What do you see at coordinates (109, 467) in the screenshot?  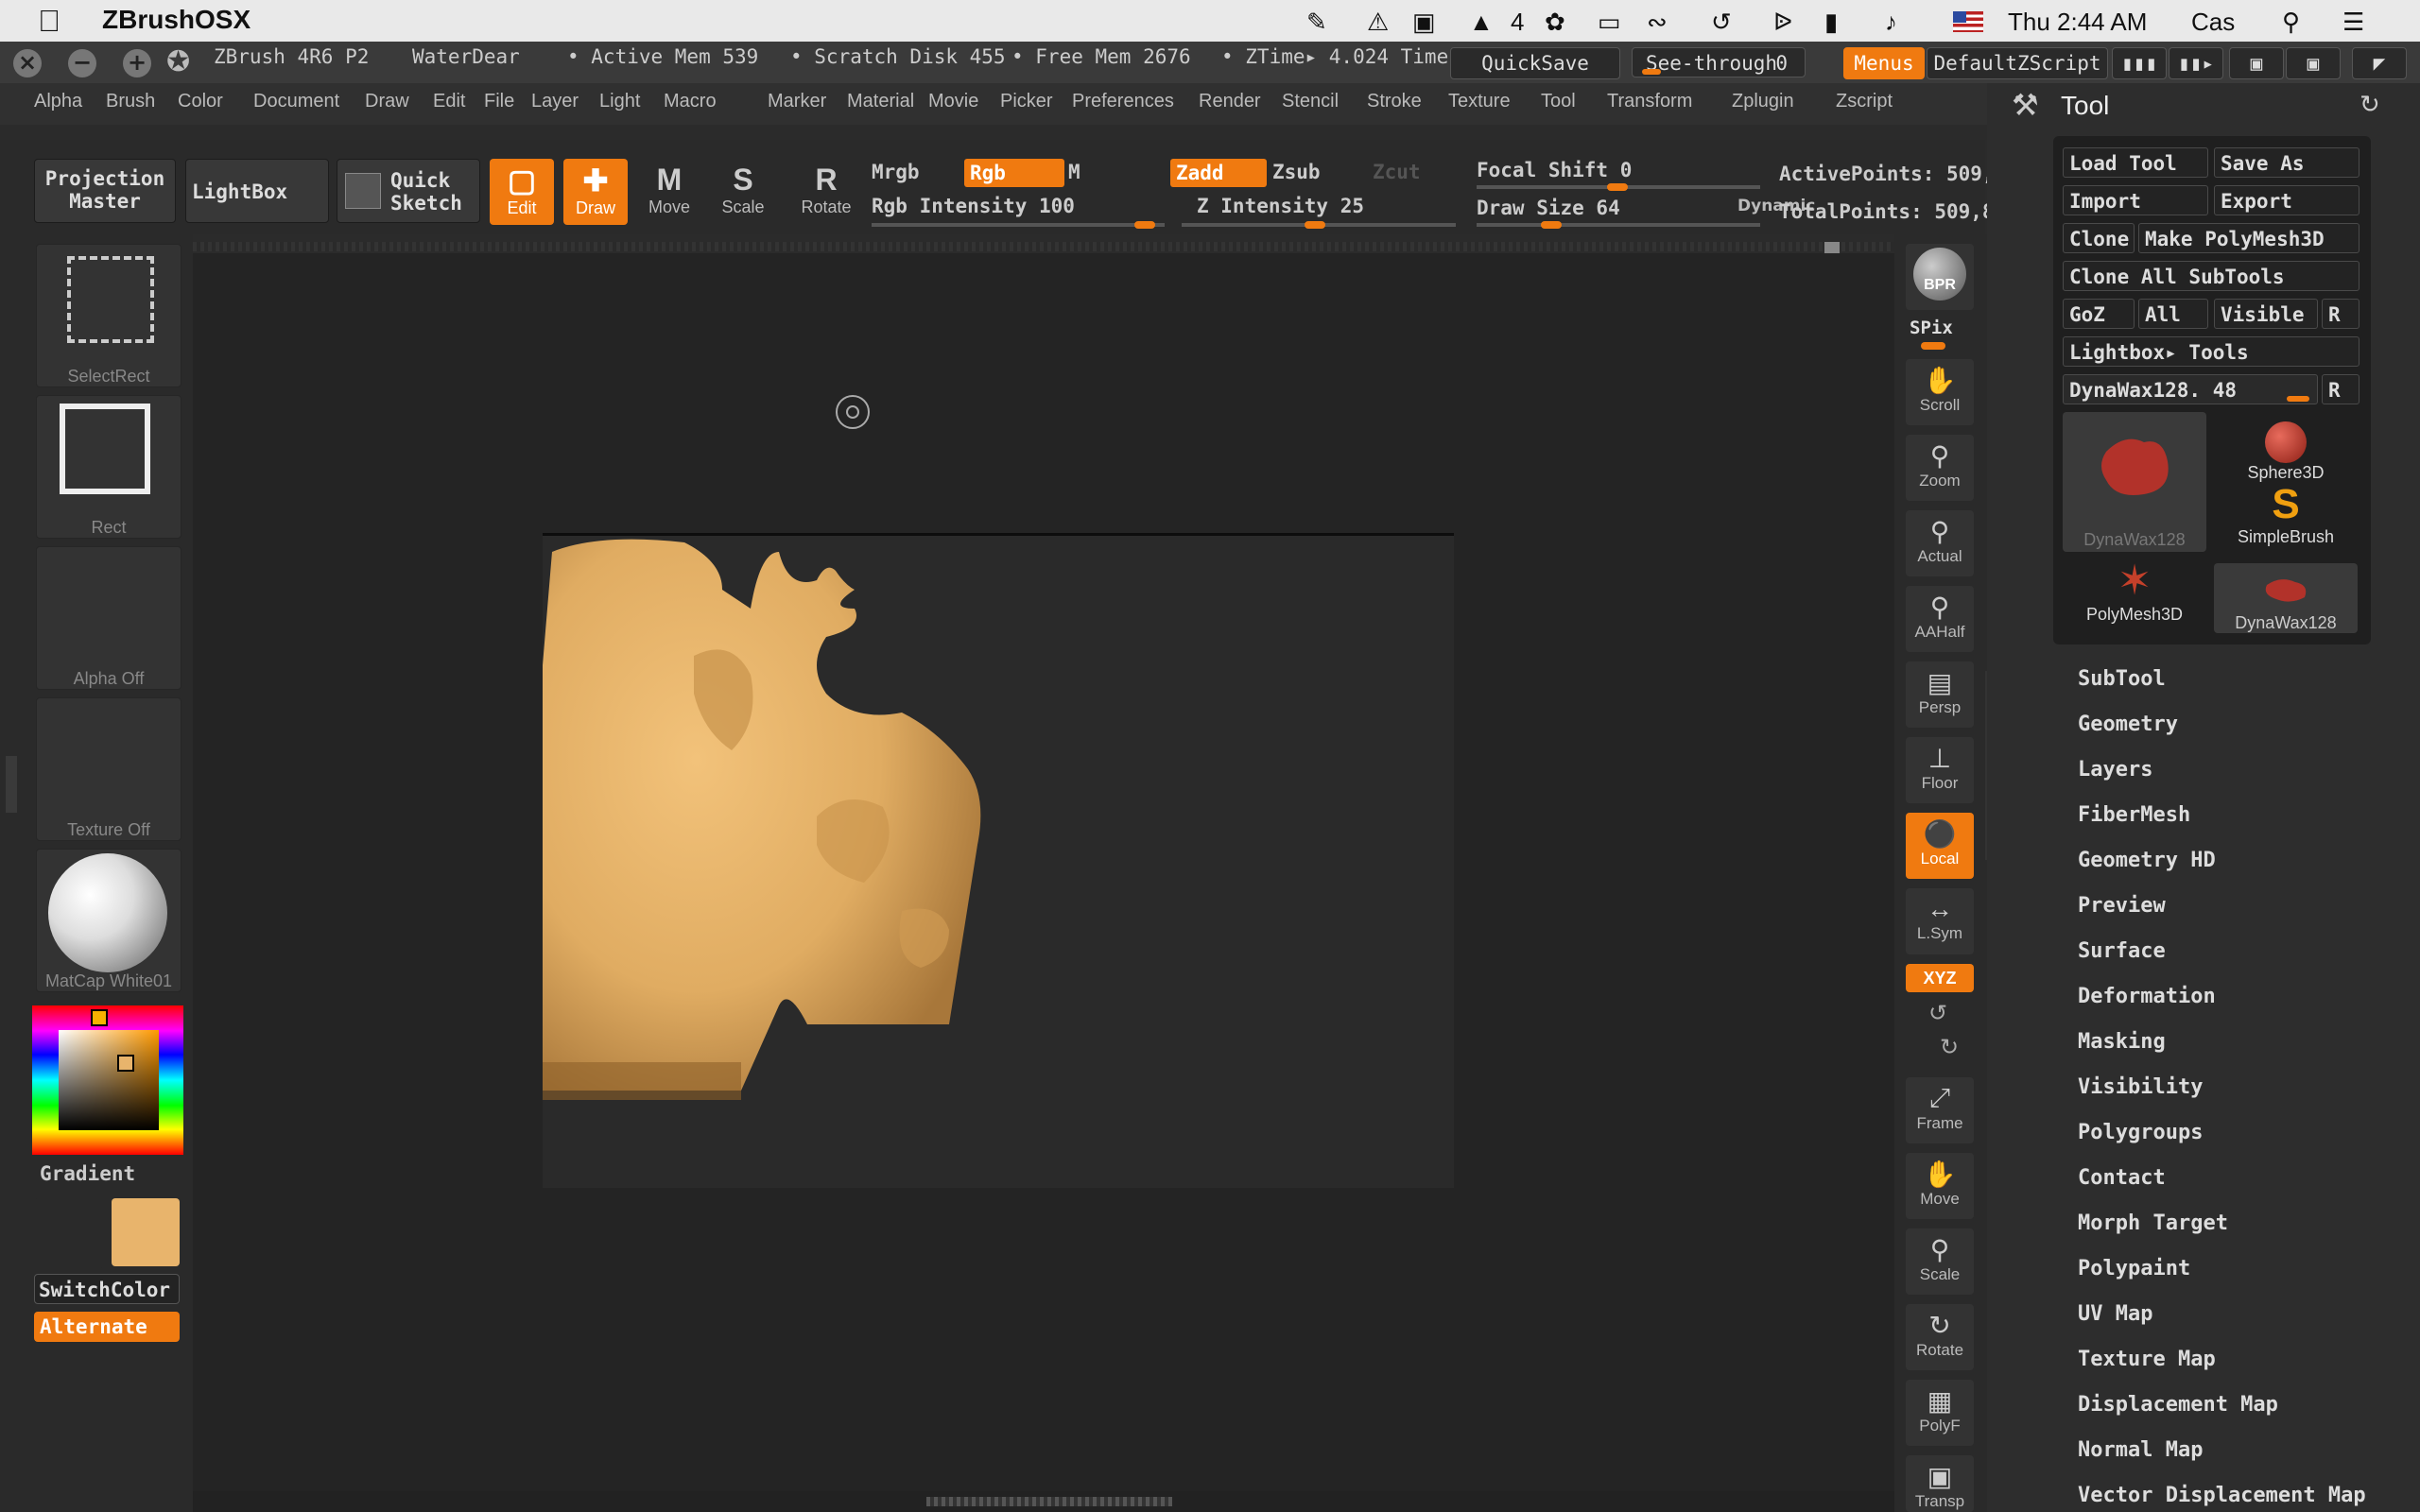 I see `rect-slot: Rect` at bounding box center [109, 467].